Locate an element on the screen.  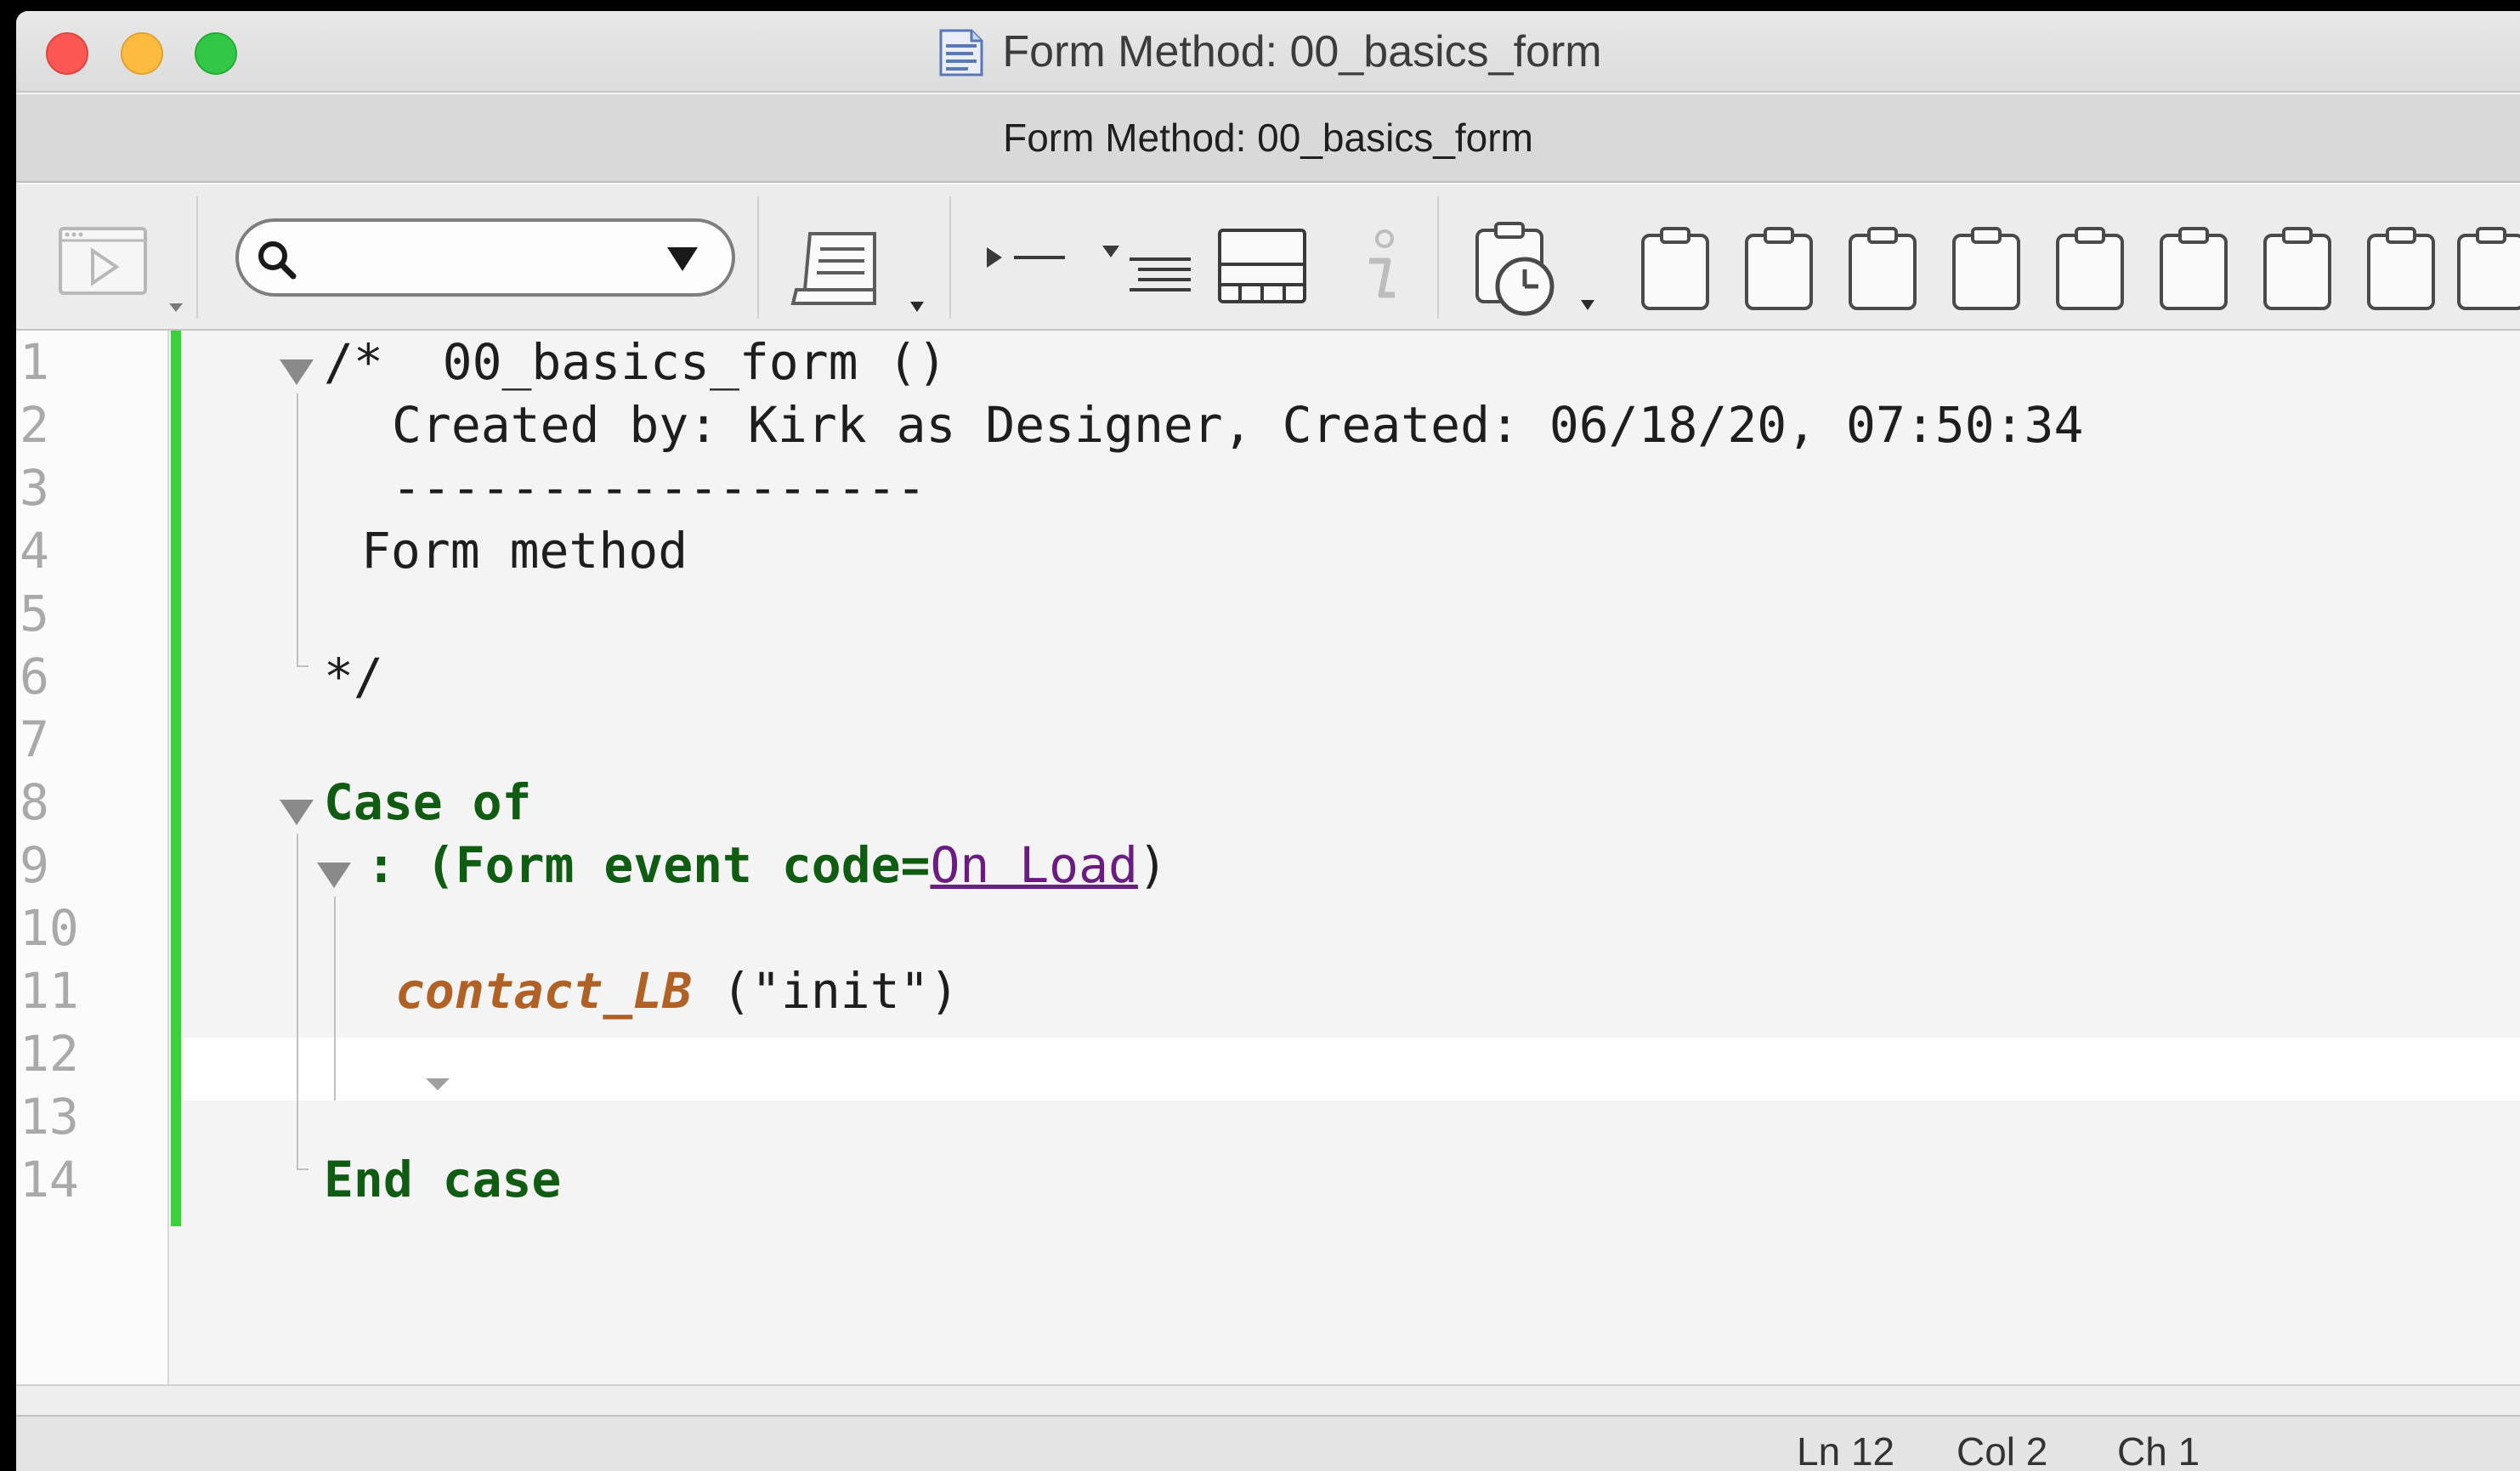
line-number: 14 is located at coordinates (49, 1179).